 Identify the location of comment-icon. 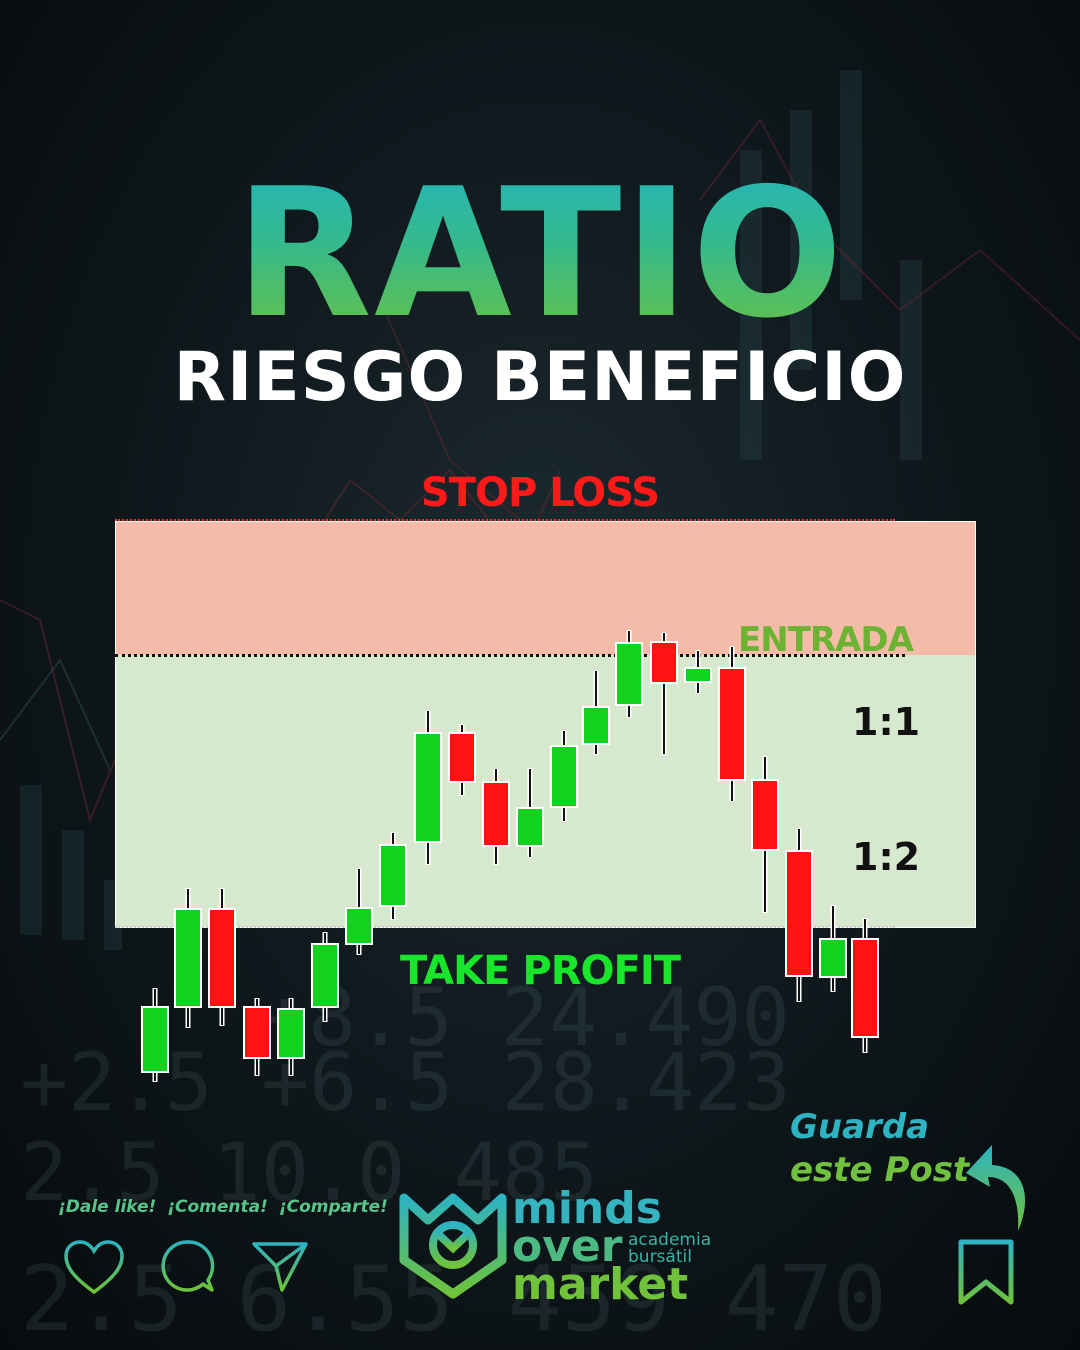
(187, 1267).